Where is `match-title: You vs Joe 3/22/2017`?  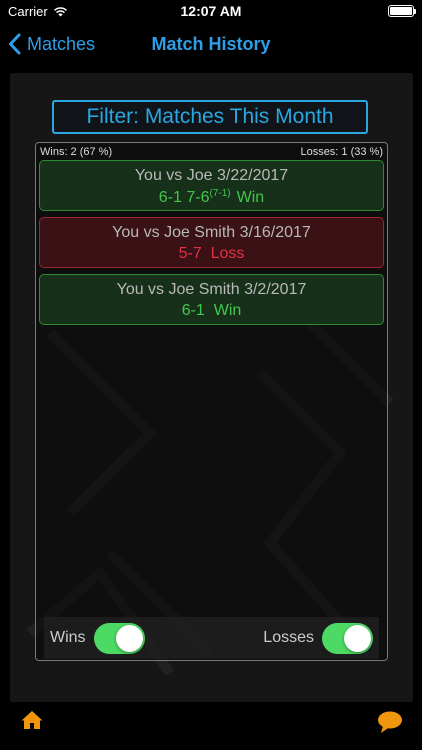 match-title: You vs Joe 3/22/2017 is located at coordinates (211, 175).